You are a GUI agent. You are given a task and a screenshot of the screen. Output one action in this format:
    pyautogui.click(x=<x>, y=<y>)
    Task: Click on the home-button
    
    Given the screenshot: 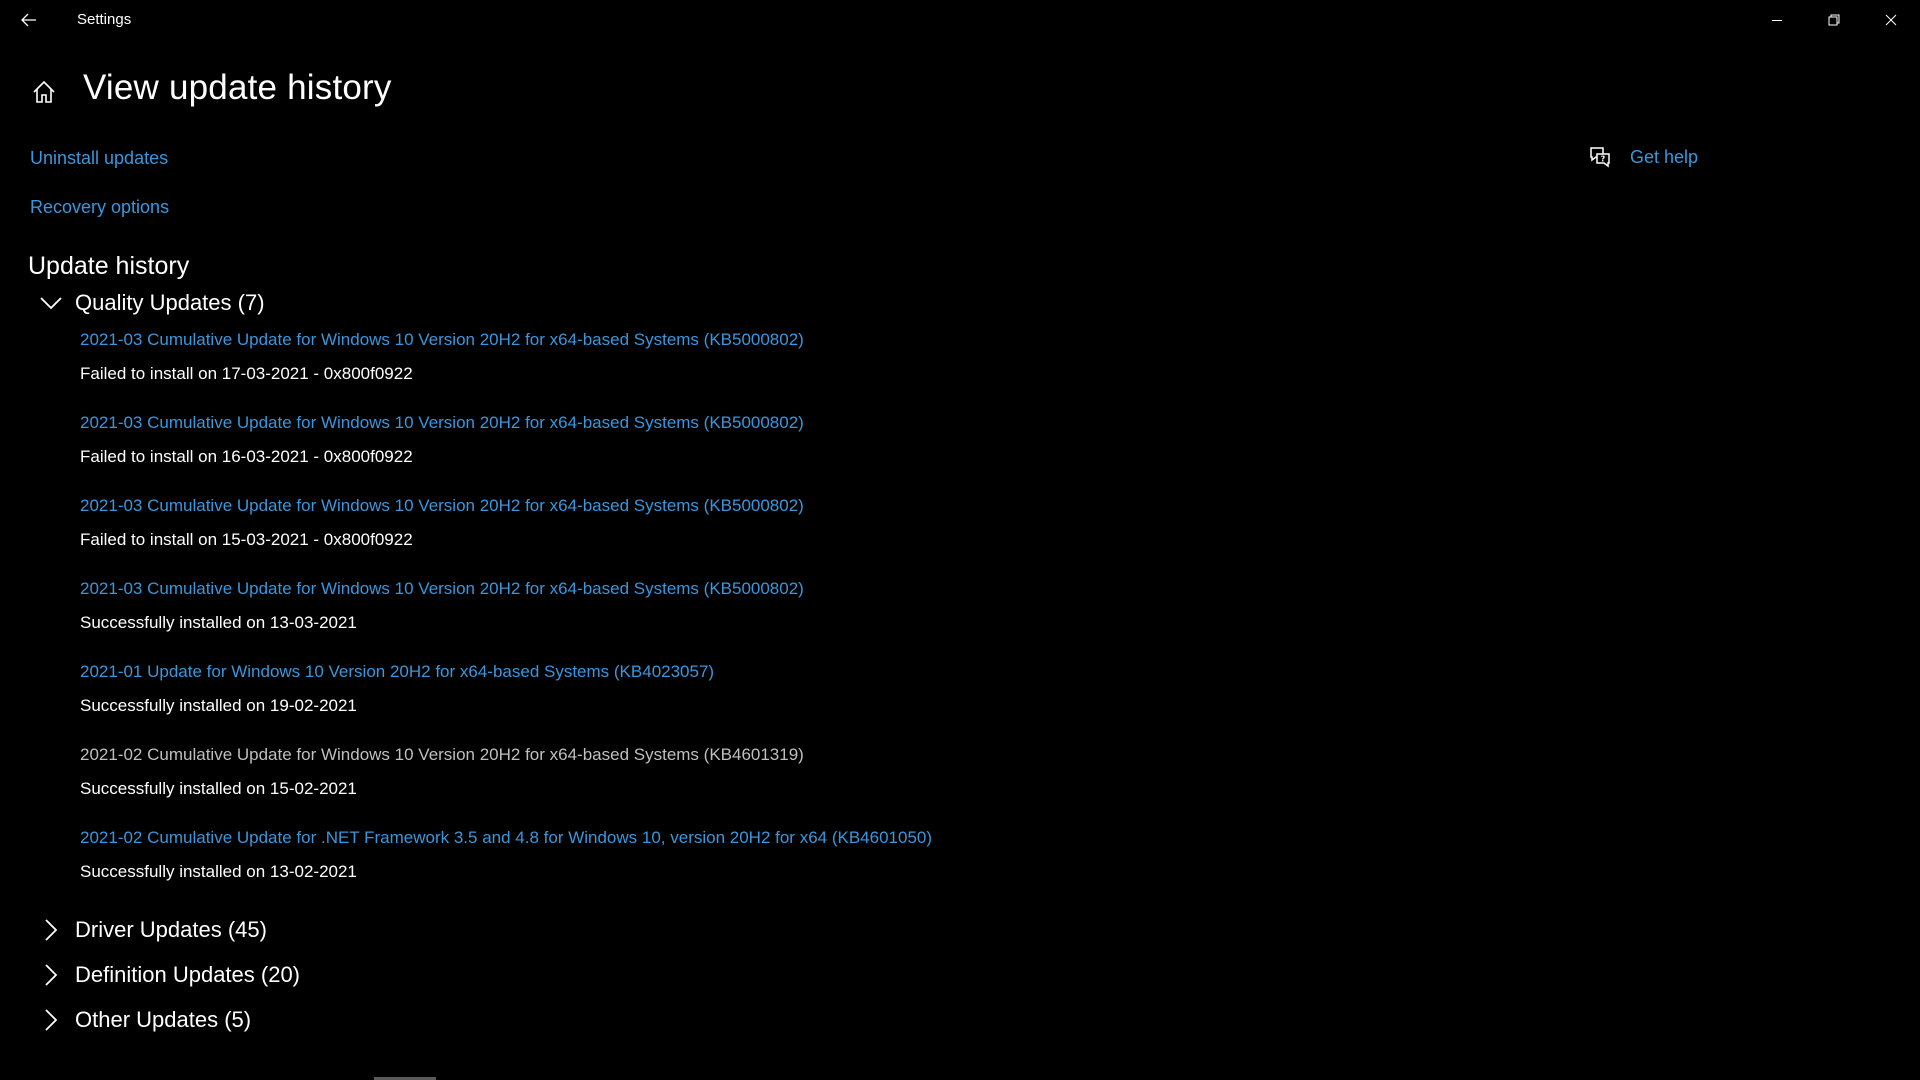 What is the action you would take?
    pyautogui.click(x=44, y=92)
    